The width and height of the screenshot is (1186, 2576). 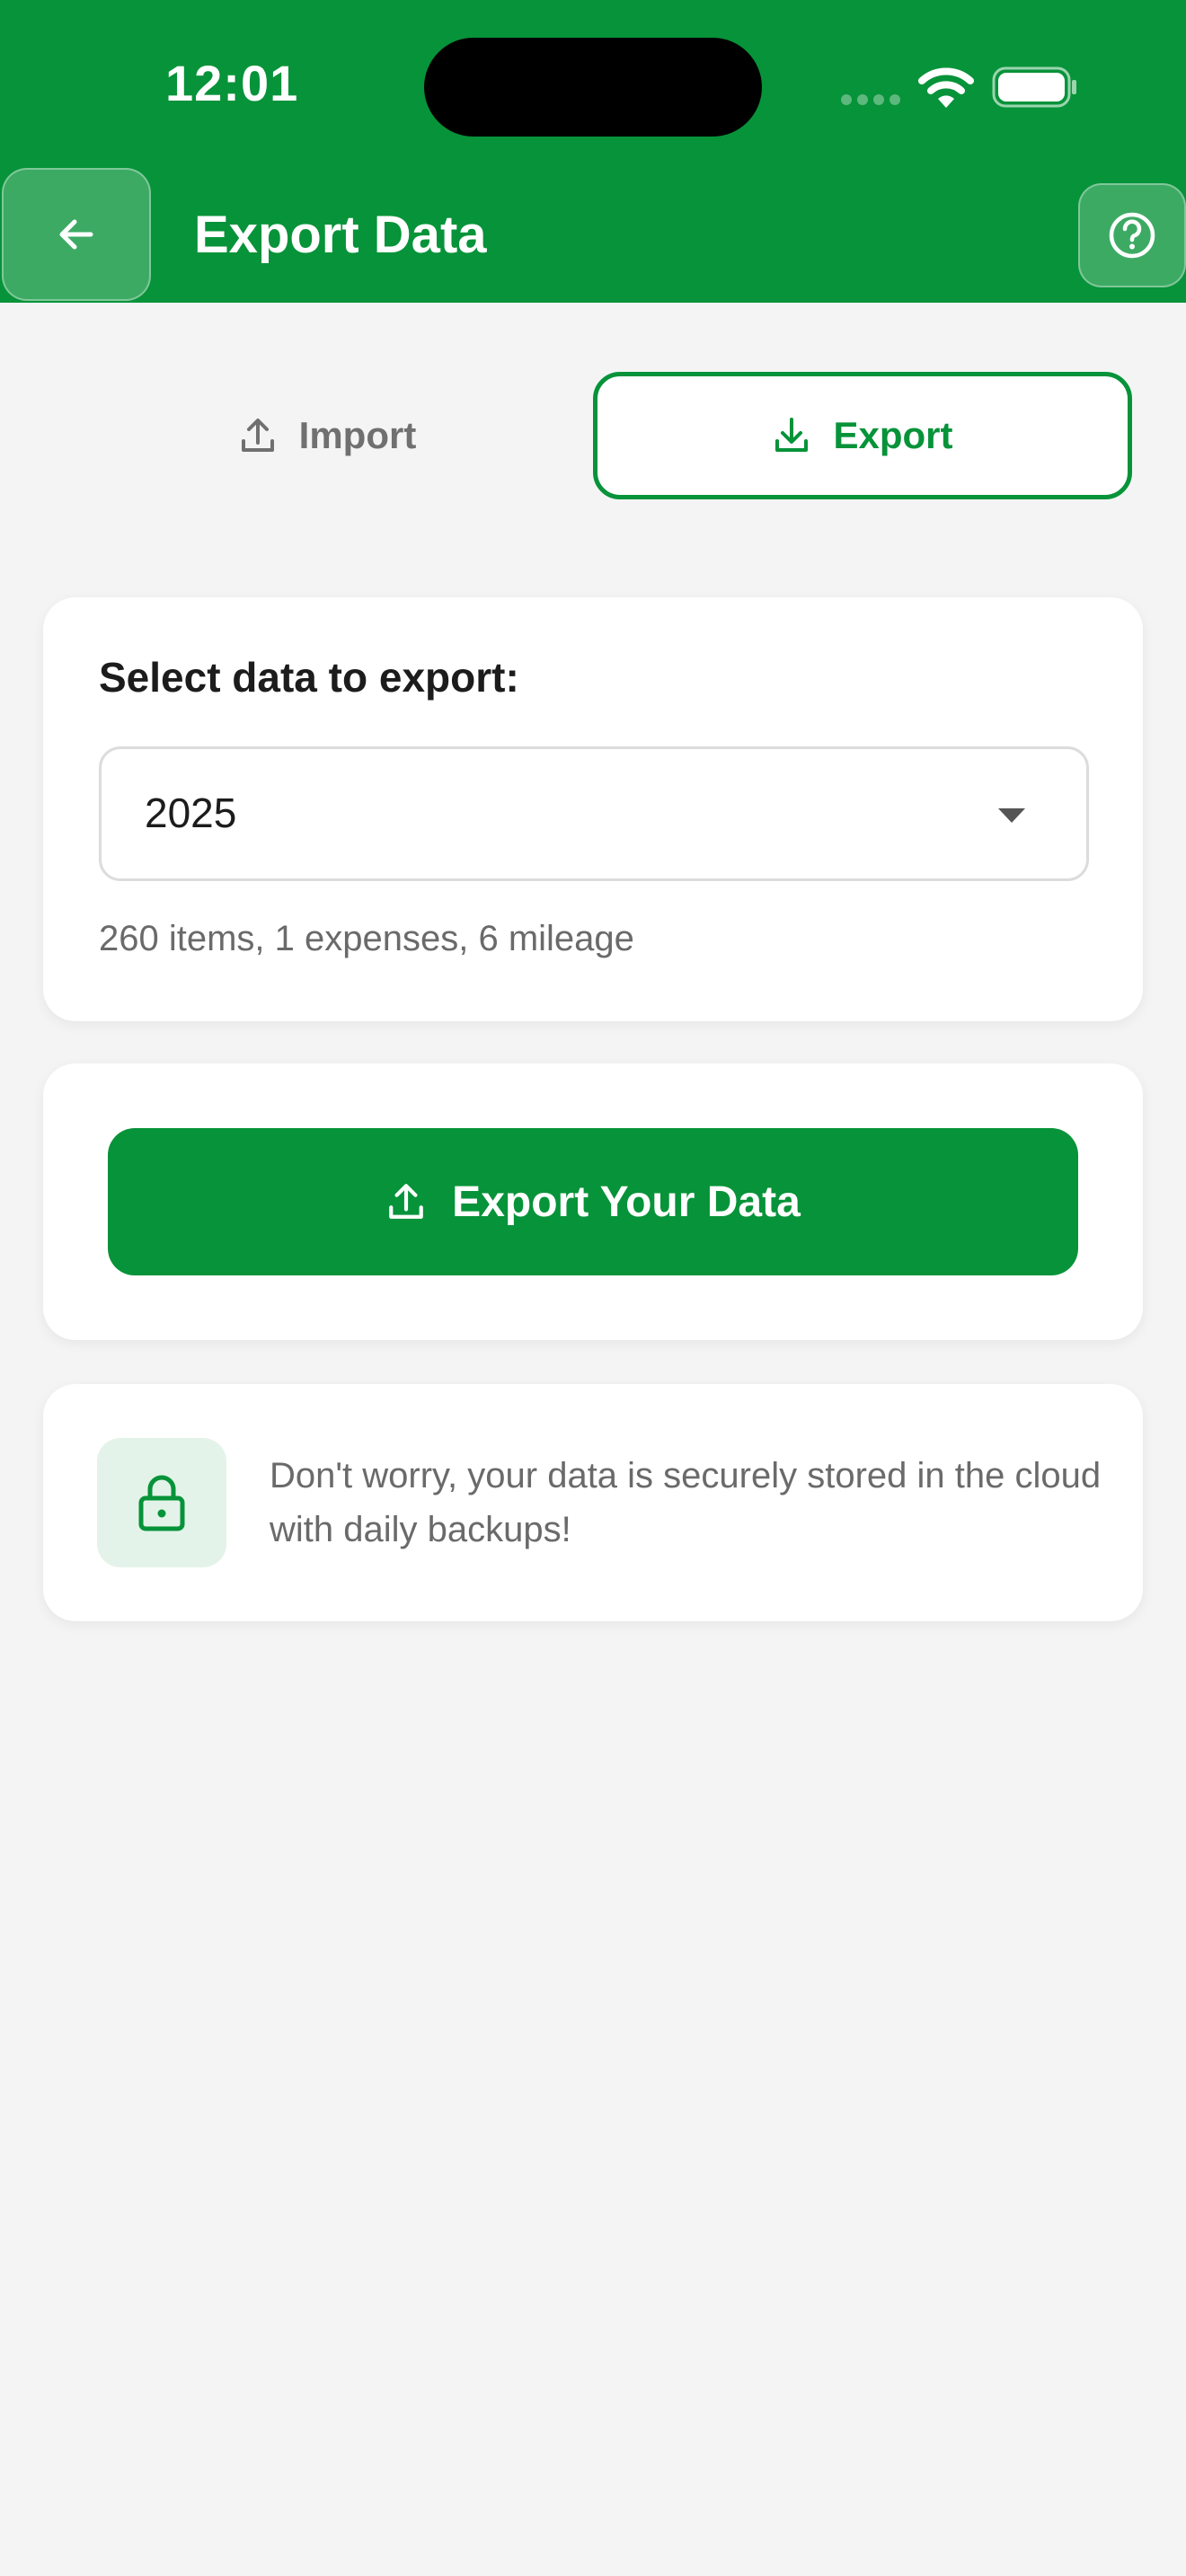 I want to click on tab-export-label: Export, so click(x=893, y=435).